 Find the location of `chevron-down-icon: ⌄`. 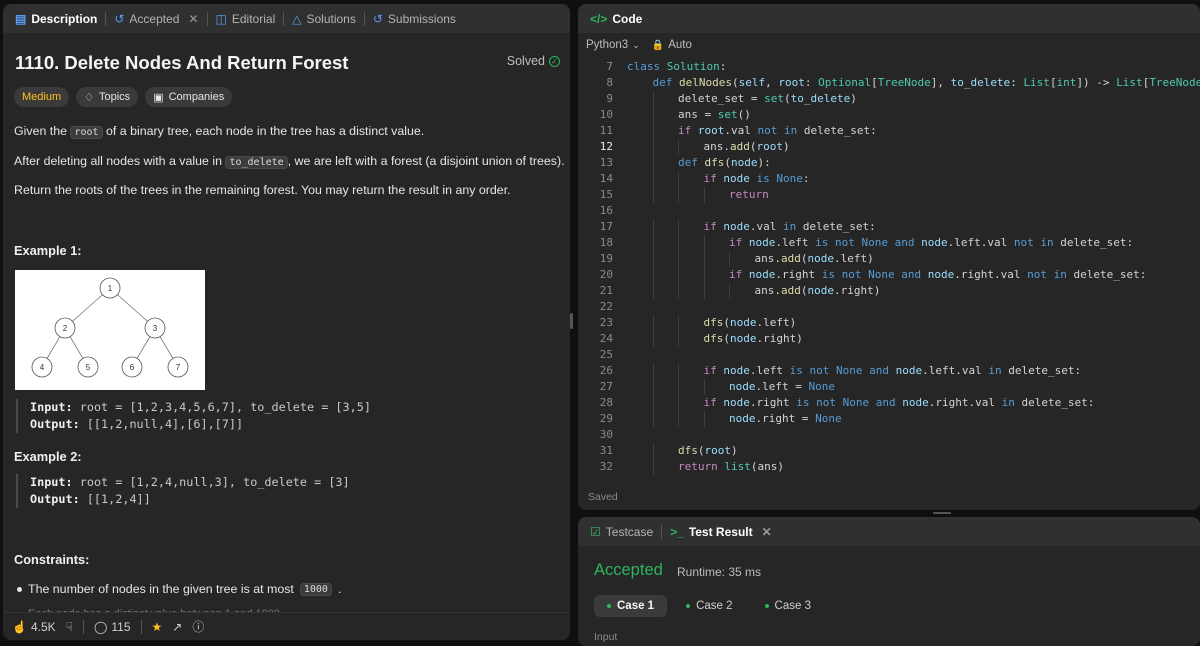

chevron-down-icon: ⌄ is located at coordinates (636, 44).